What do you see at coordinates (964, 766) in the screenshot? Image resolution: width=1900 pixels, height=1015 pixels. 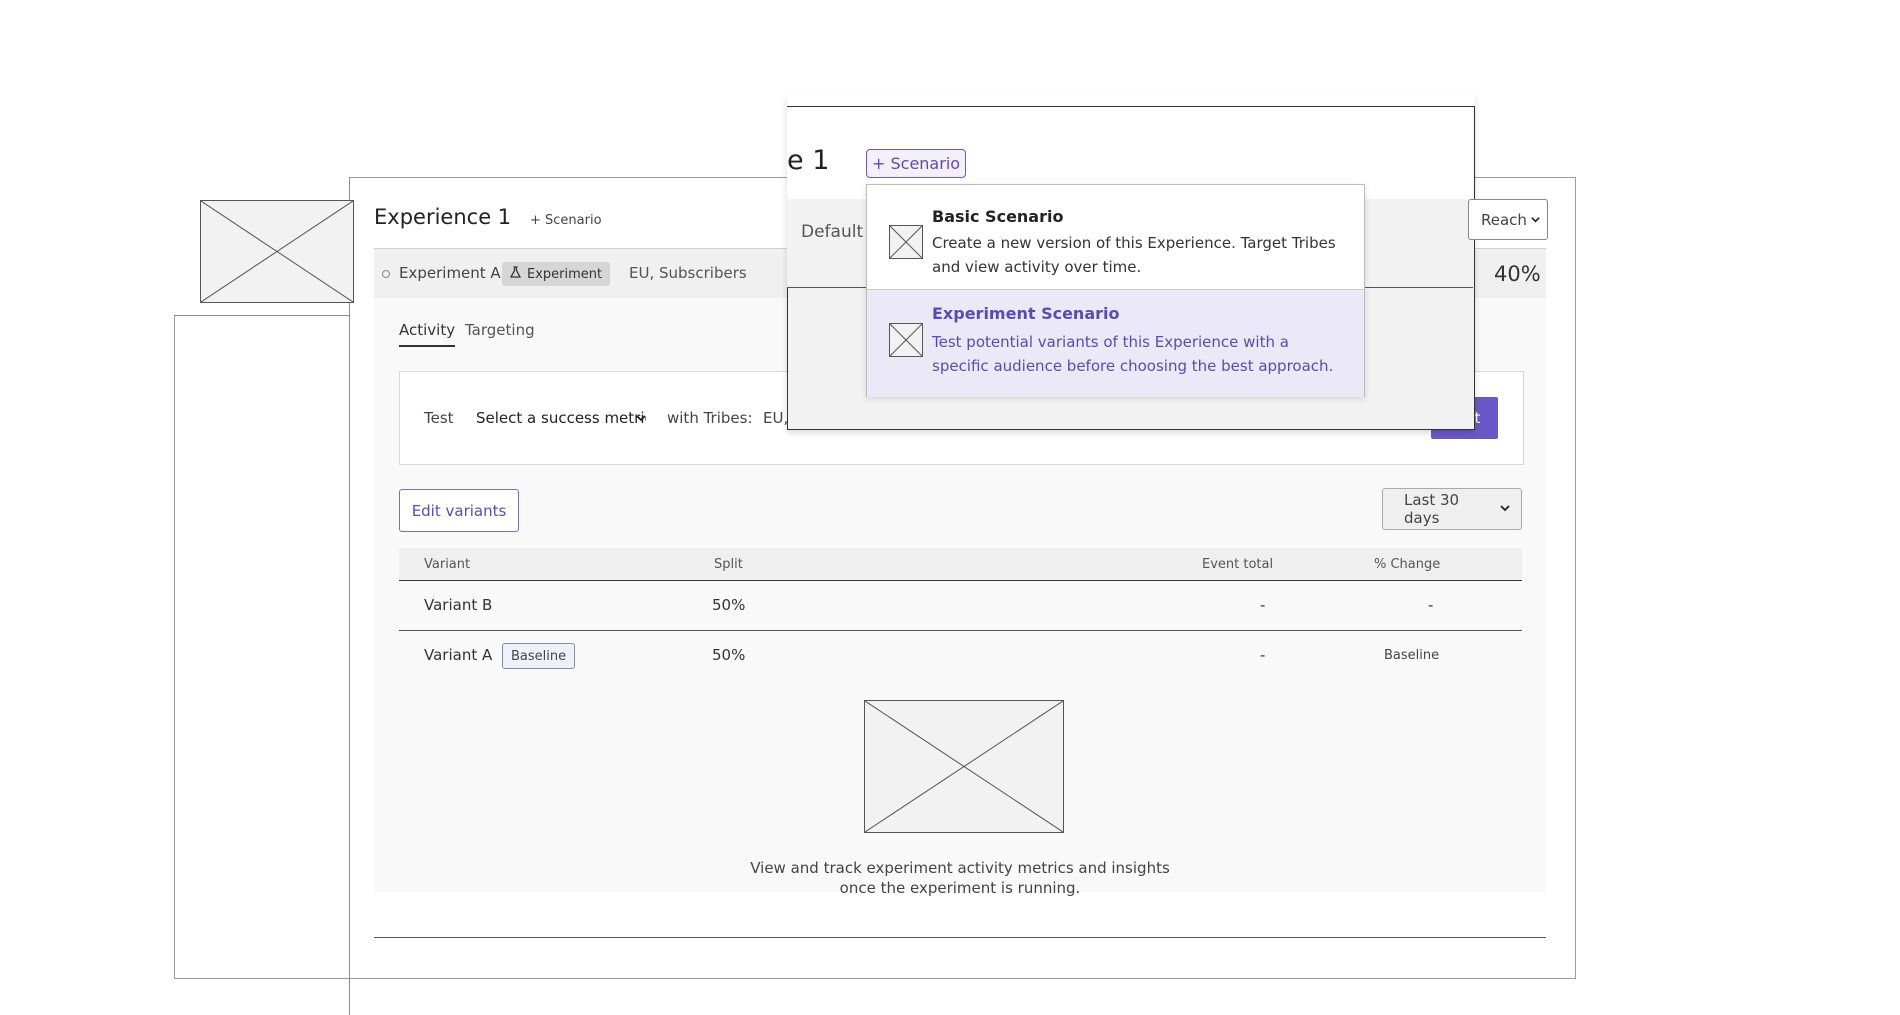 I see `empty-state-image` at bounding box center [964, 766].